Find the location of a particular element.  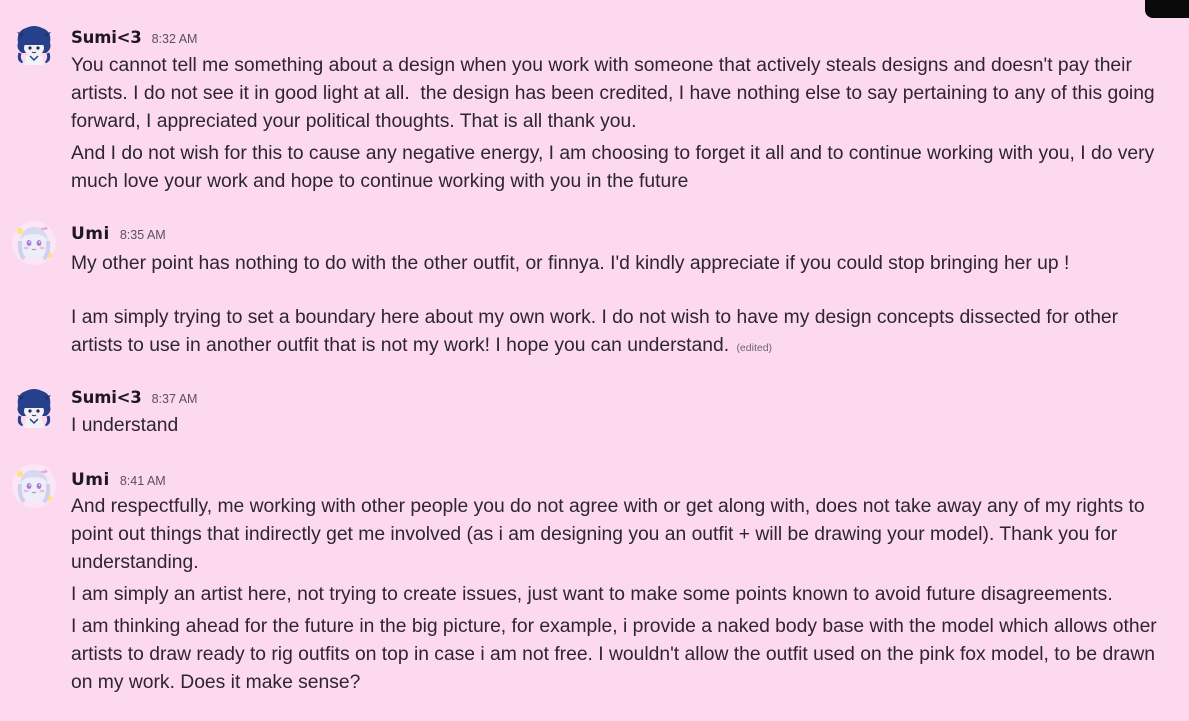

edited-label: (edited) is located at coordinates (754, 348).